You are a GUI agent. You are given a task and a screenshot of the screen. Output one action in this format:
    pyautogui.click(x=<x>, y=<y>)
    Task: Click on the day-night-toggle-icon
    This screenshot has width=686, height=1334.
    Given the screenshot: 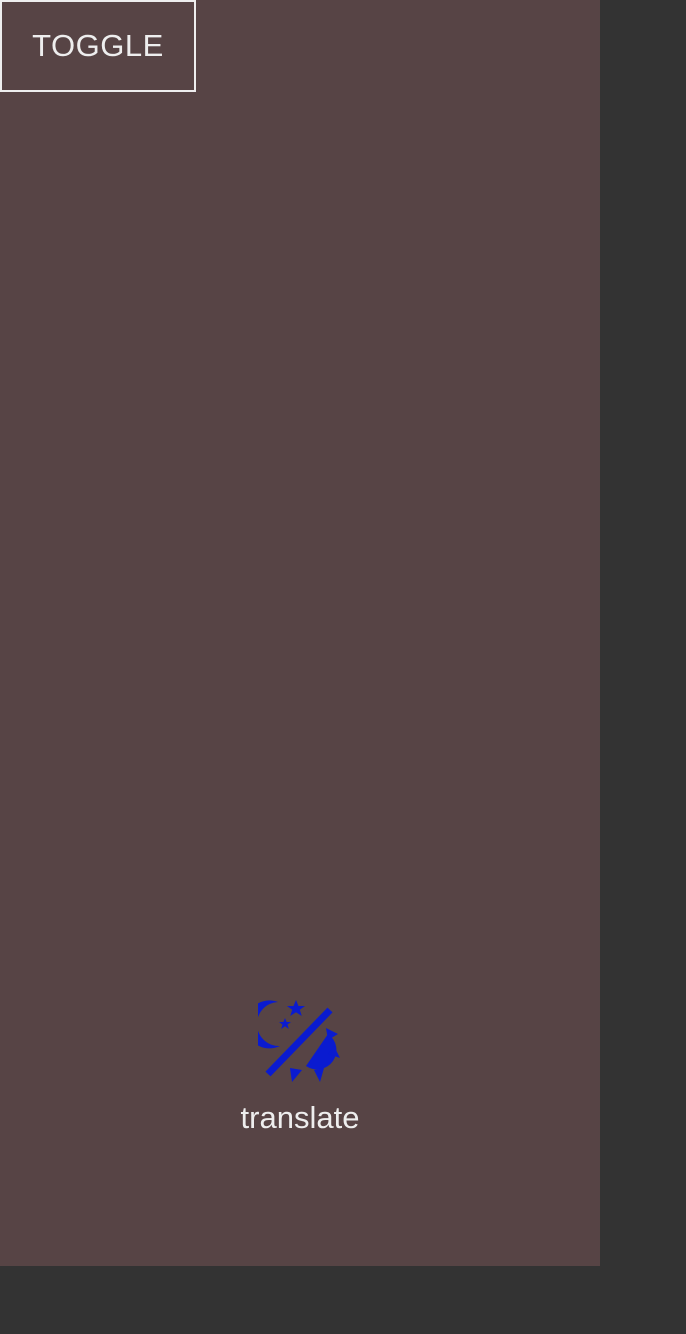 What is the action you would take?
    pyautogui.click(x=300, y=1041)
    